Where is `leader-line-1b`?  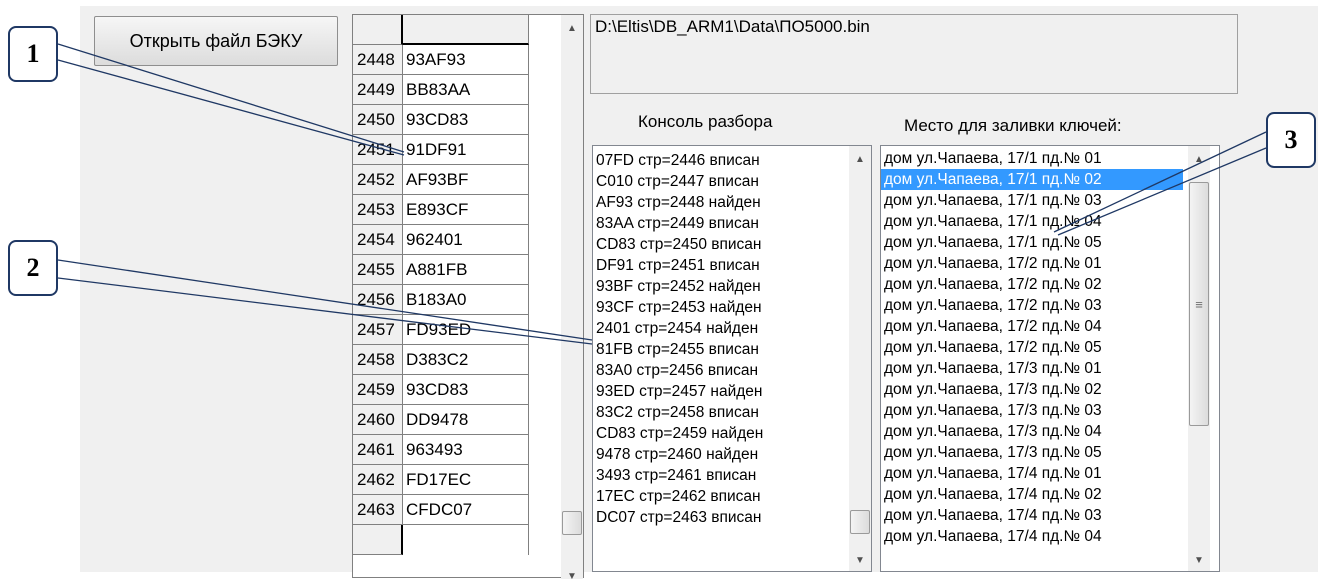
leader-line-1b is located at coordinates (231, 107).